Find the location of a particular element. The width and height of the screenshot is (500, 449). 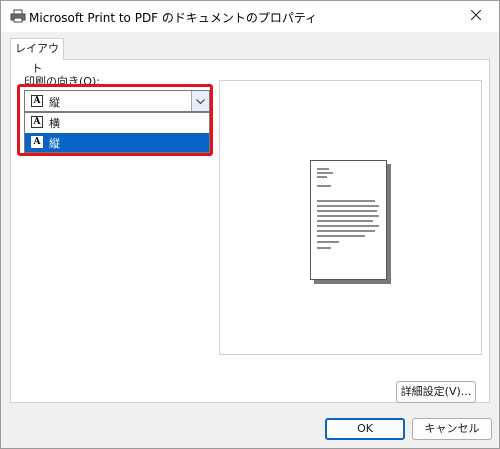

close-button is located at coordinates (476, 16).